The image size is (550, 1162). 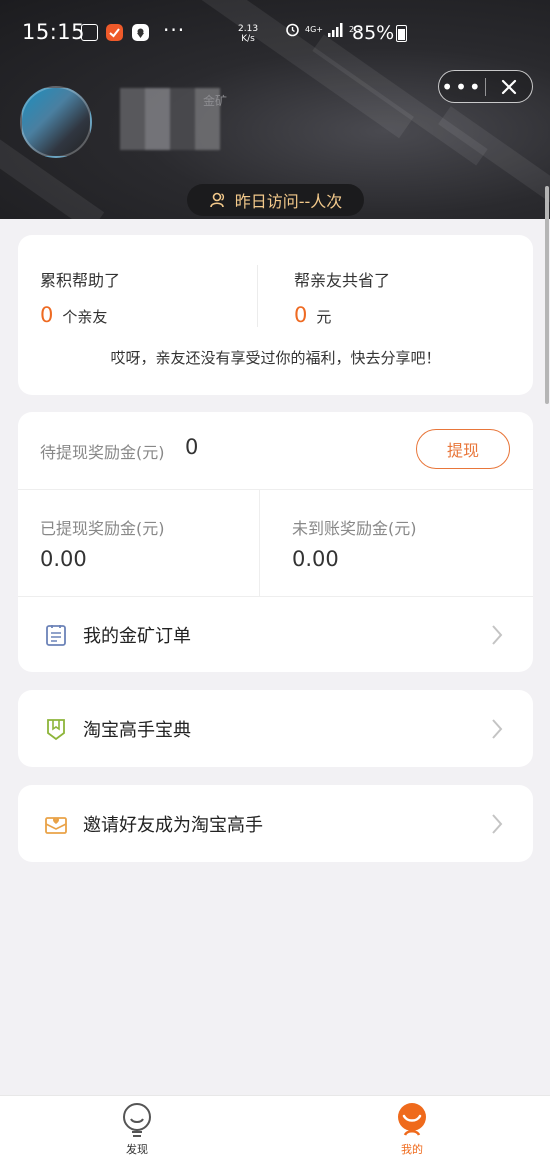 I want to click on reward-summary: 已提现奖励金(元) 0.00 未到账奖励金(元) 0.00, so click(x=275, y=543).